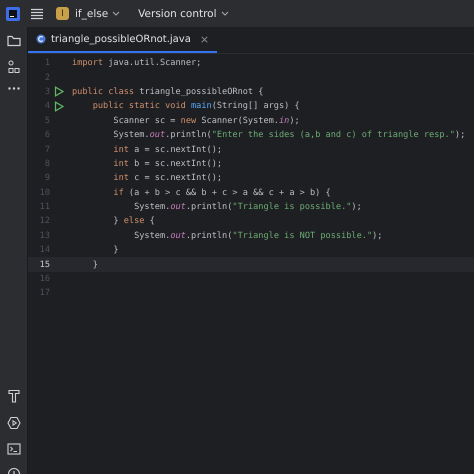  I want to click on code-line: import java.util.Scanner;, so click(137, 63).